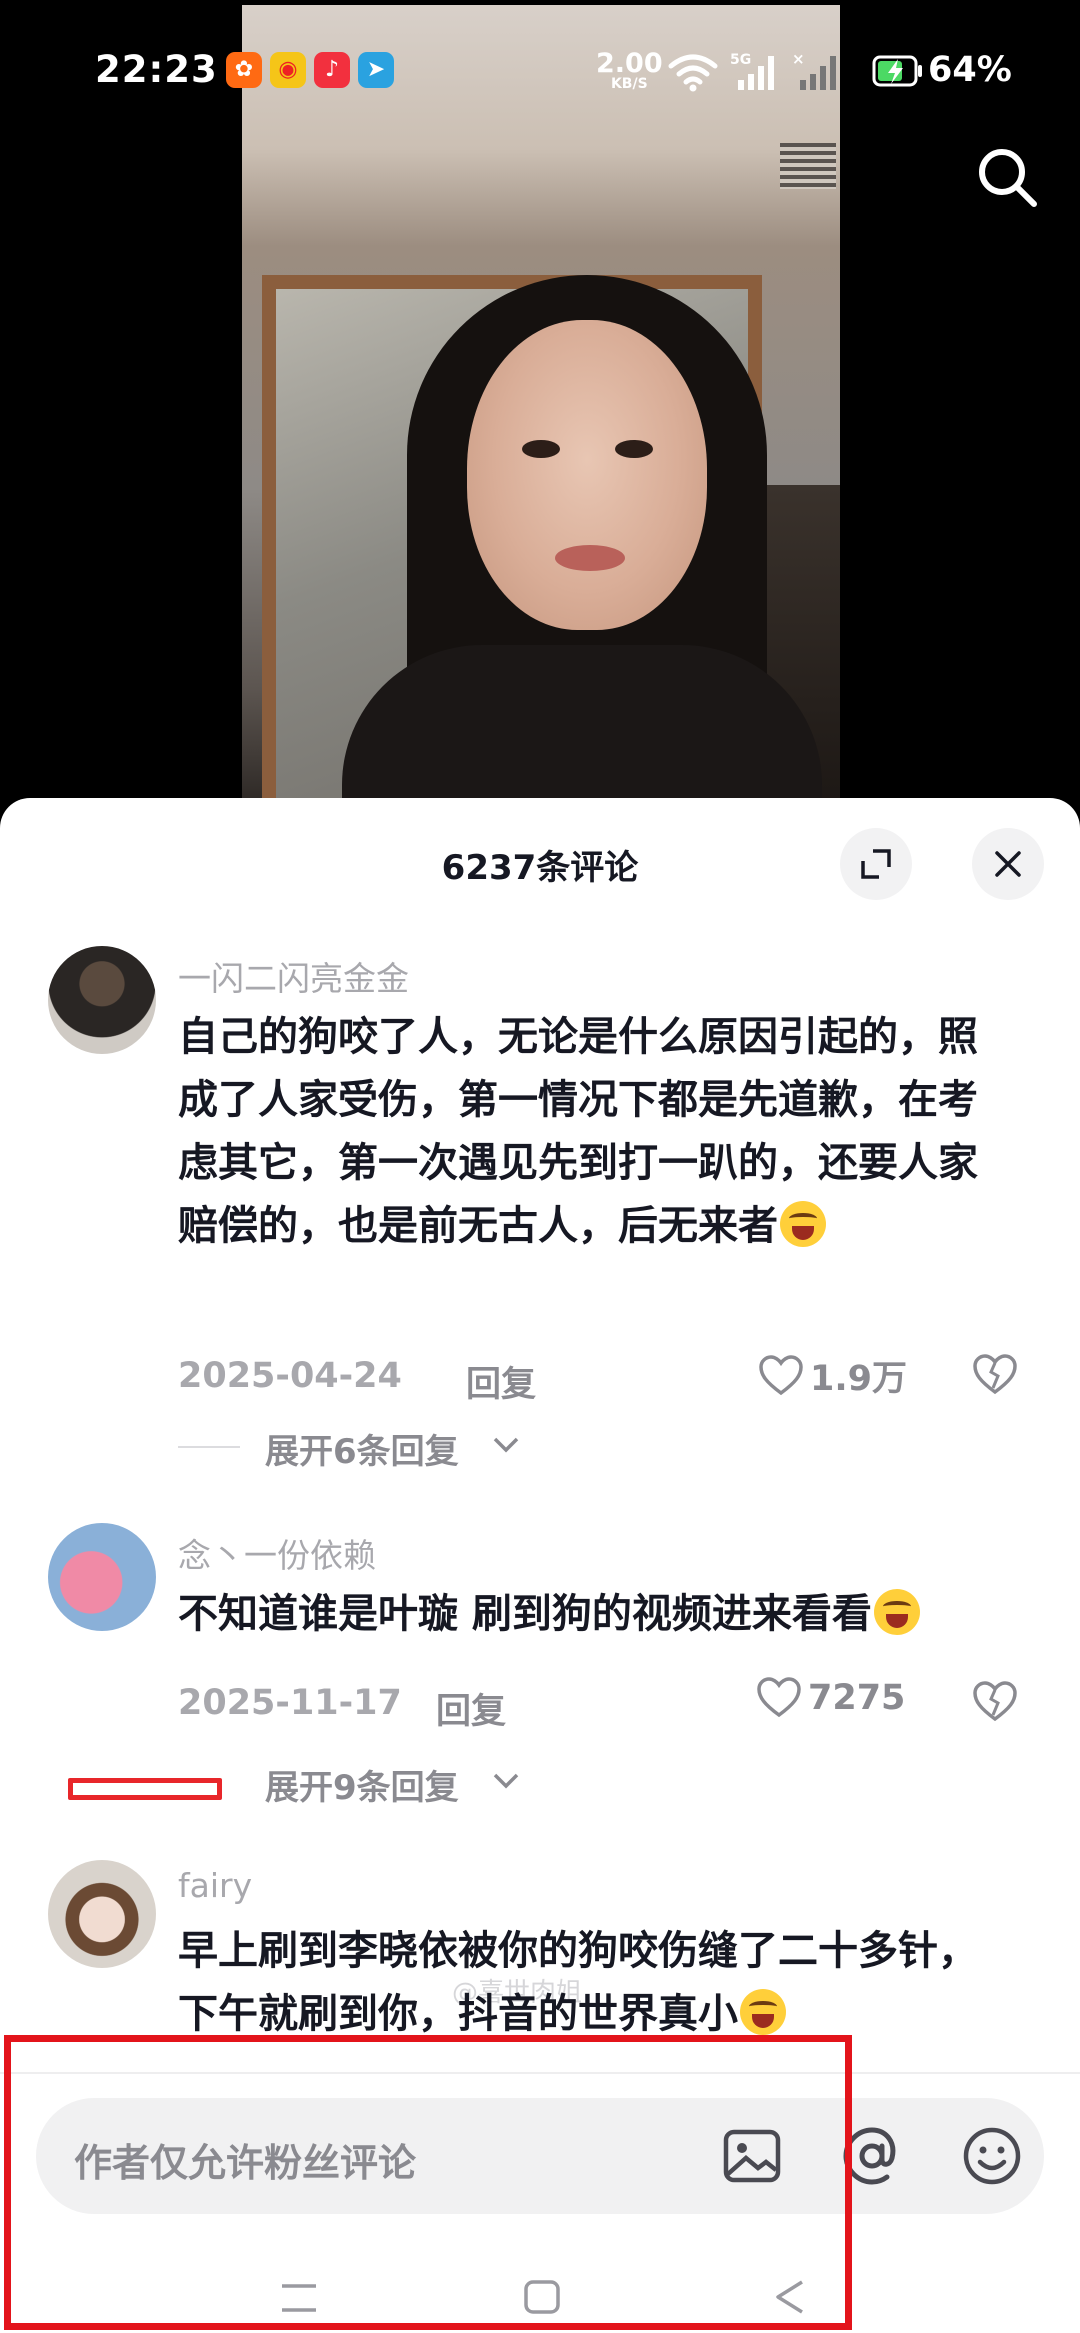 This screenshot has width=1080, height=2333. I want to click on video-person-mouth, so click(590, 558).